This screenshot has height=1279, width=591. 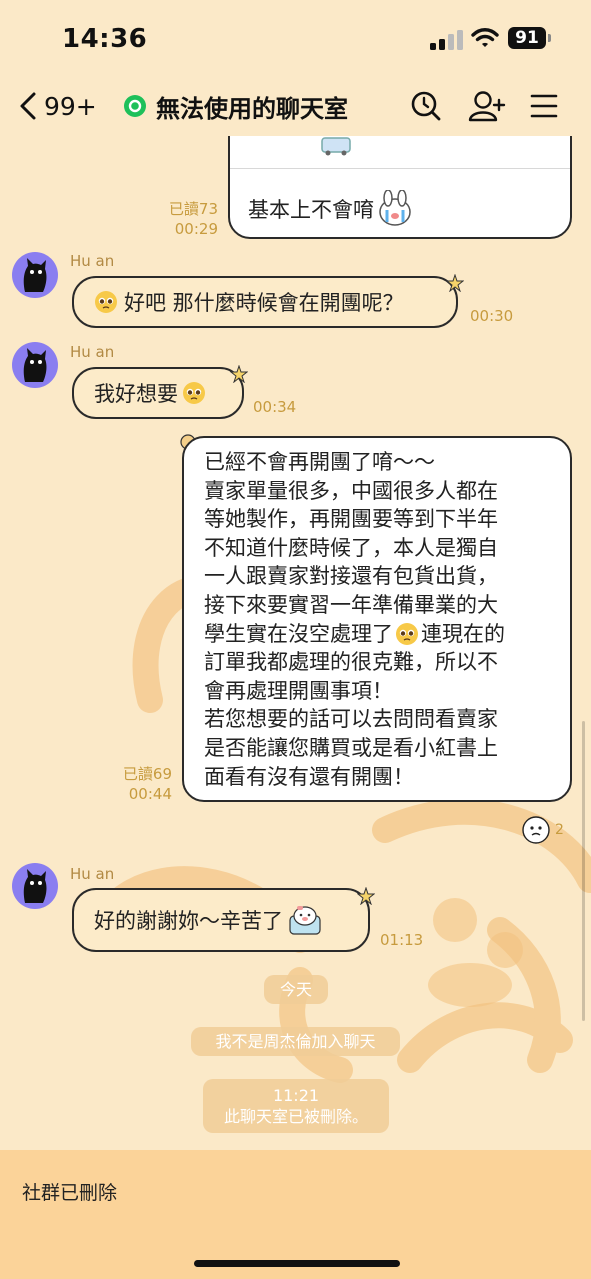 I want to click on message-timestamp: 00:44, so click(x=150, y=794).